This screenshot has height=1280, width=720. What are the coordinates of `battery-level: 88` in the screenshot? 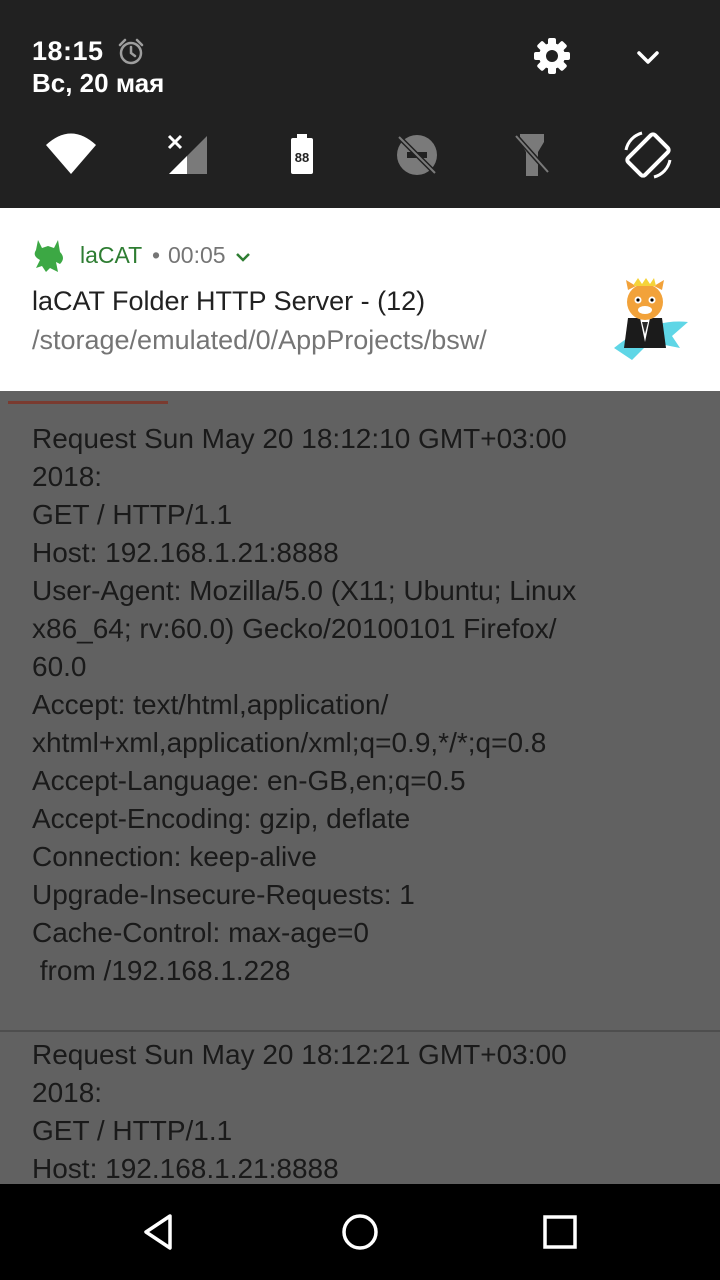 It's located at (302, 157).